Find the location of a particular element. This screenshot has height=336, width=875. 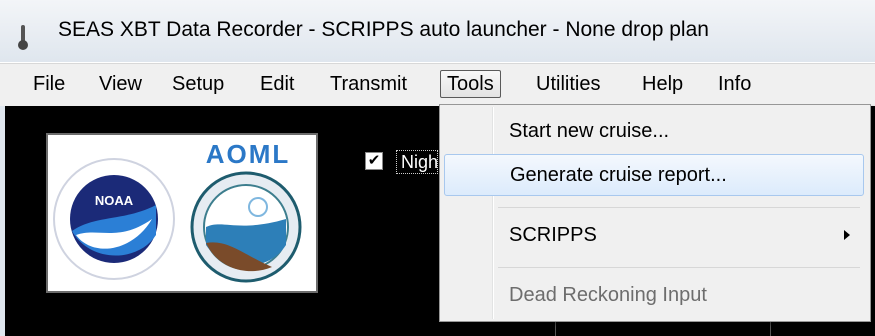

logo-panel: NOAA AOML is located at coordinates (182, 213).